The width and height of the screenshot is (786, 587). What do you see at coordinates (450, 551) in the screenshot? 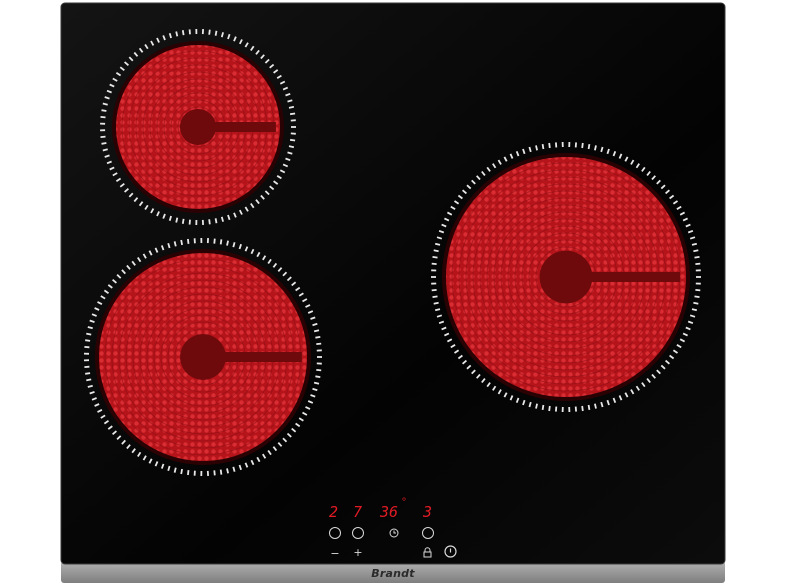
I see `power-icon` at bounding box center [450, 551].